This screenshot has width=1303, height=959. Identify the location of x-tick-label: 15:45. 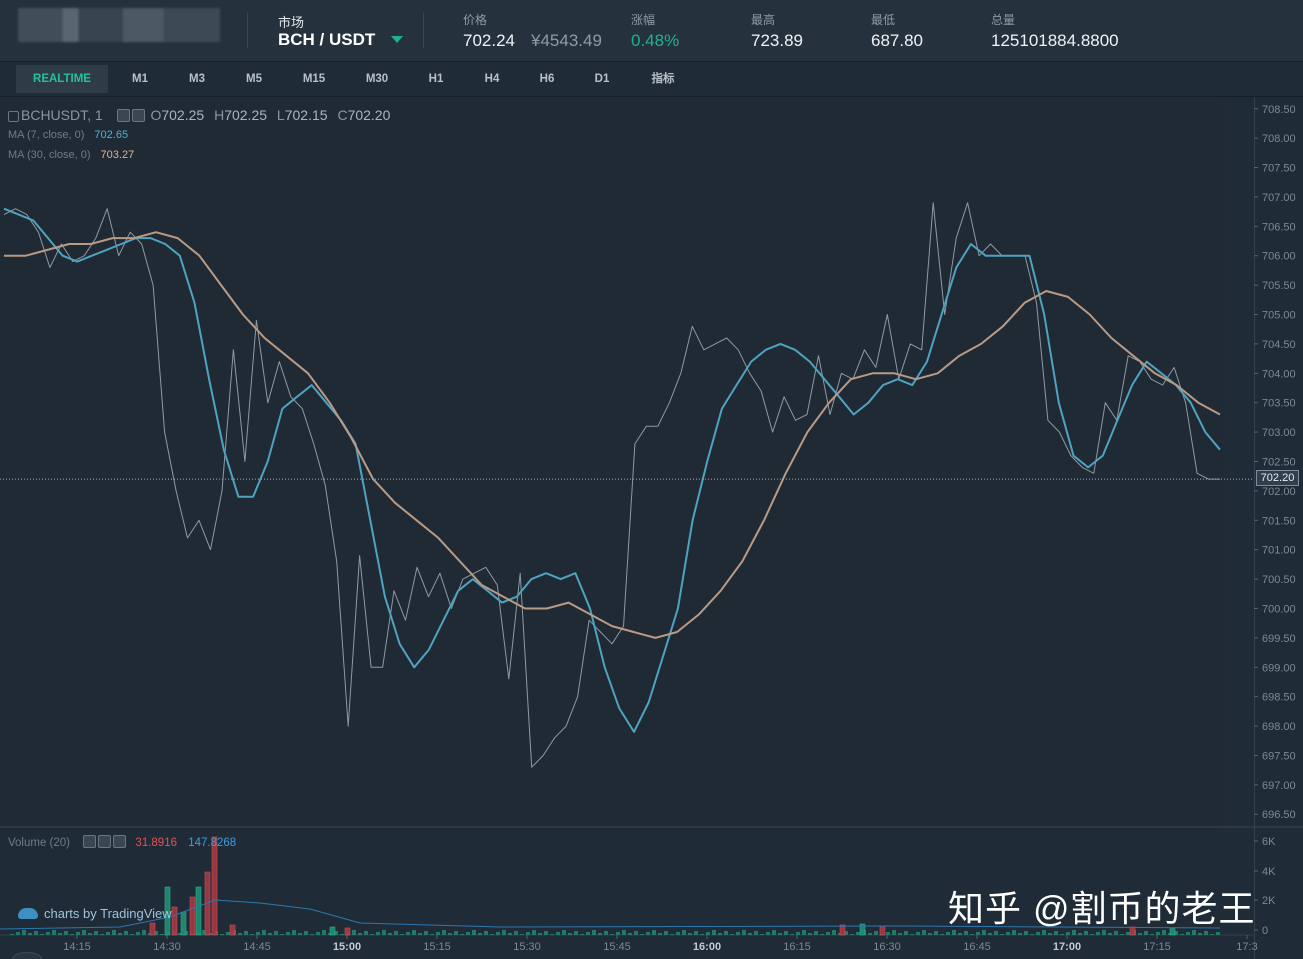
(617, 947).